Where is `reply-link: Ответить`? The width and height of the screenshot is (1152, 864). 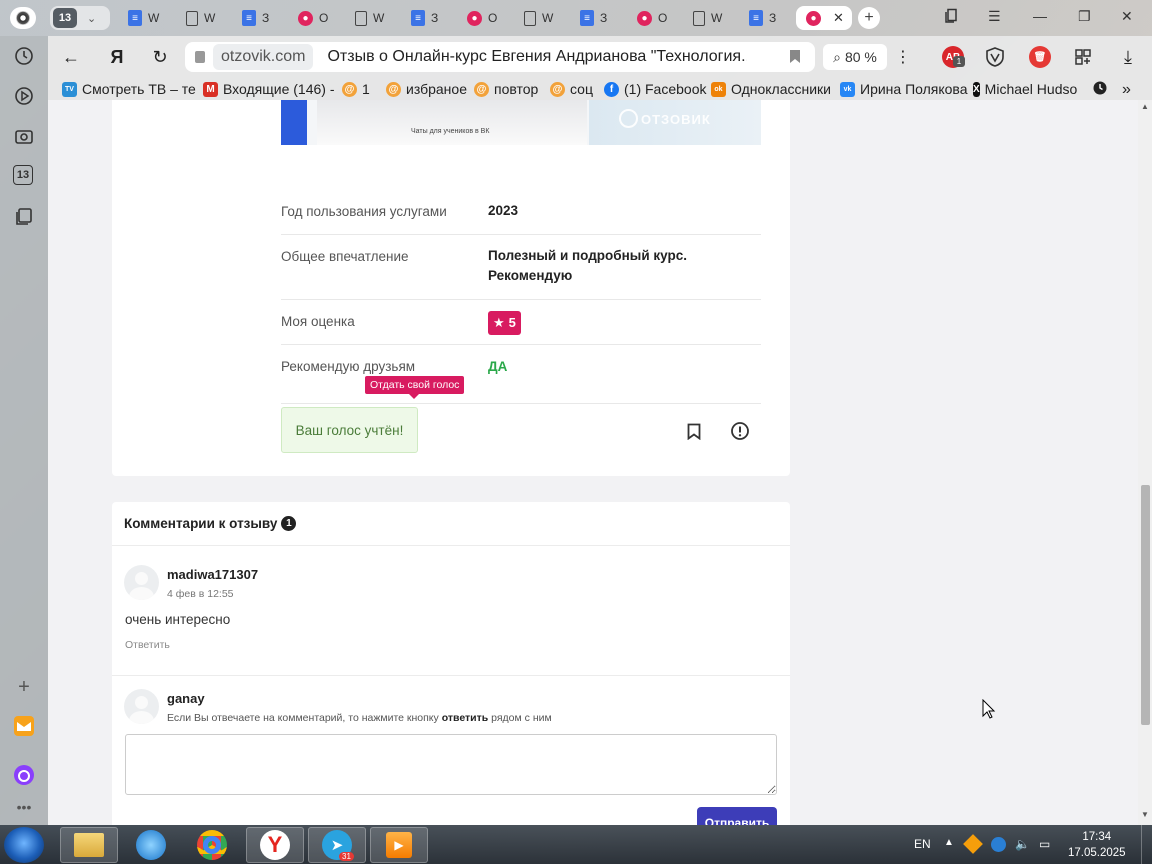
reply-link: Ответить is located at coordinates (147, 645).